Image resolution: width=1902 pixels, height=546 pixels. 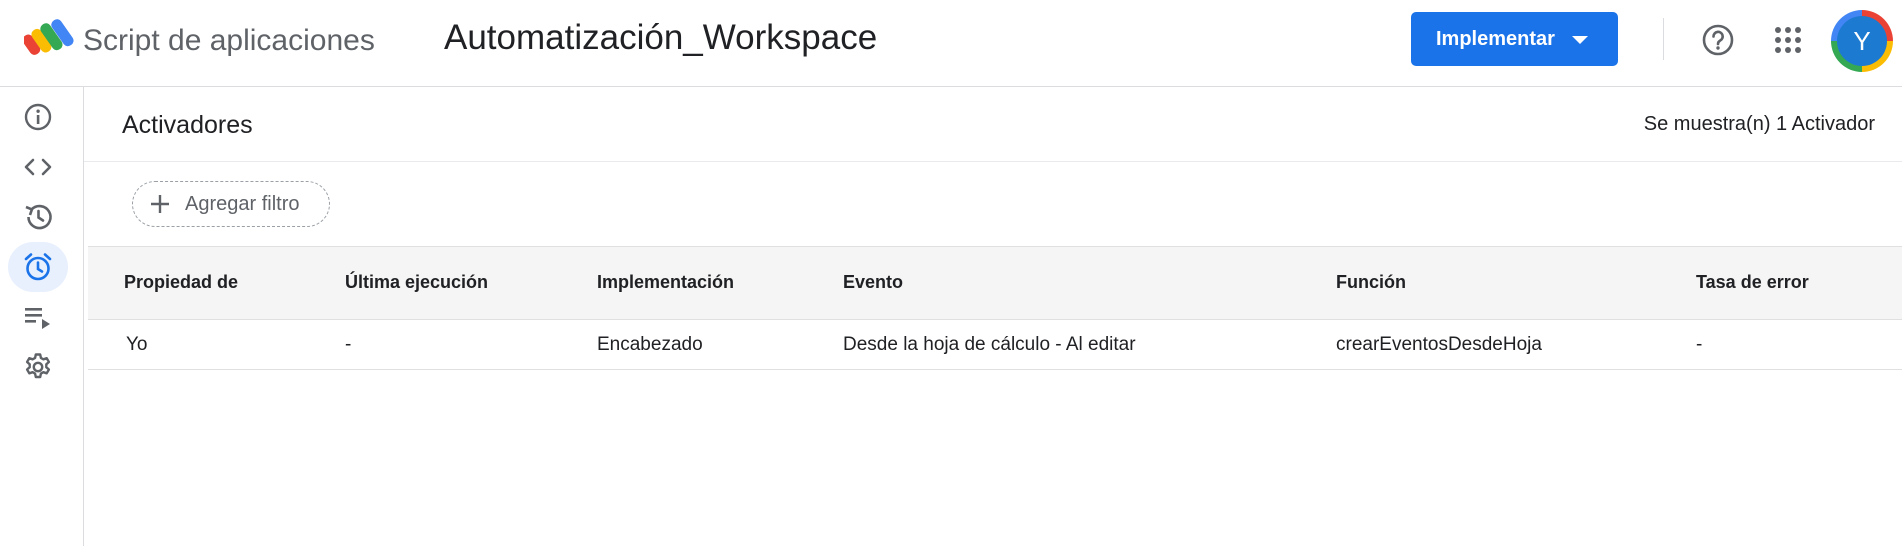 I want to click on playlist-play-icon, so click(x=37, y=318).